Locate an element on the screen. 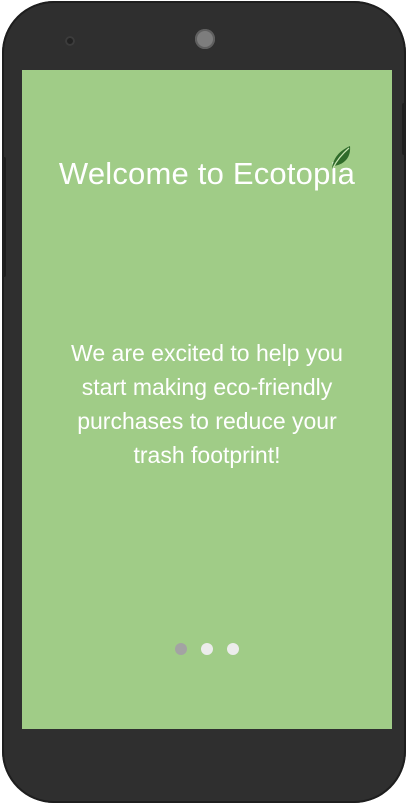 Image resolution: width=408 pixels, height=804 pixels. front-camera is located at coordinates (205, 39).